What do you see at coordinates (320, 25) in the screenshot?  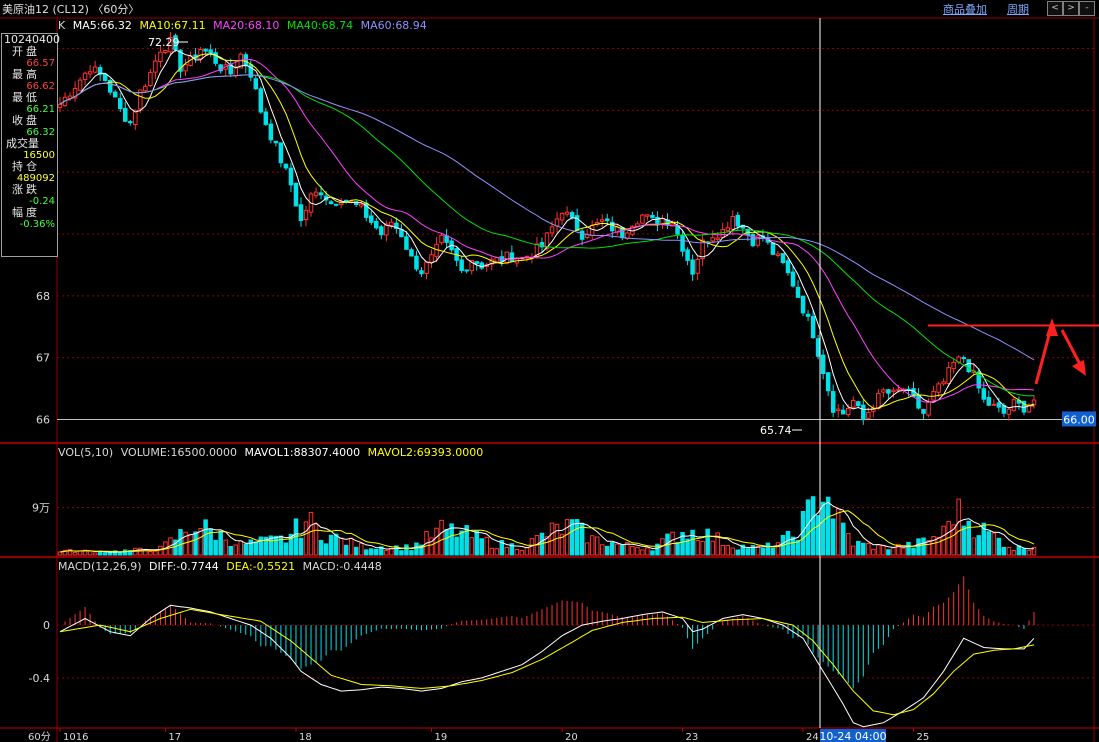 I see `legend-ma40: MA40:68.74` at bounding box center [320, 25].